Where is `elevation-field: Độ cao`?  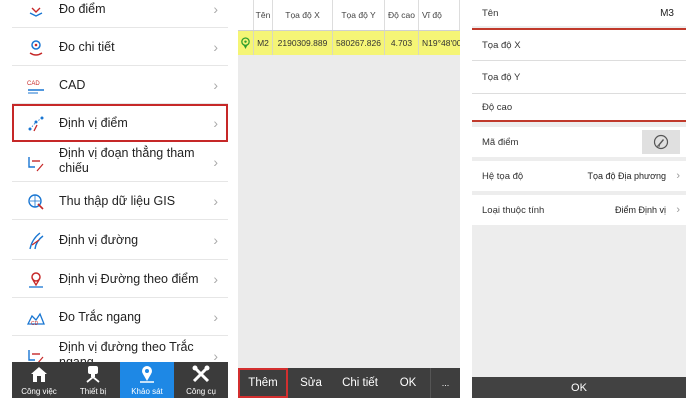
elevation-field: Độ cao is located at coordinates (579, 107).